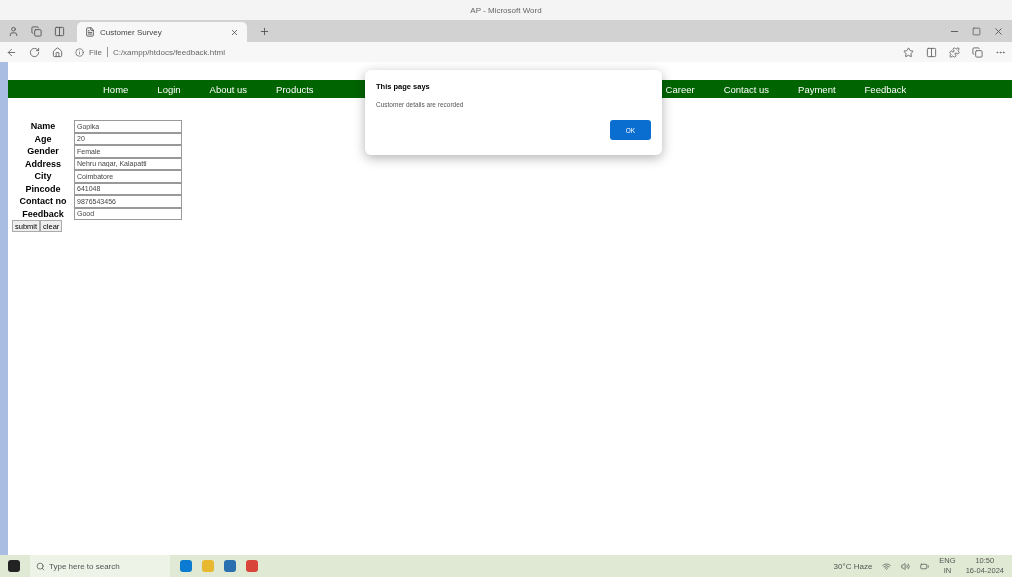 Image resolution: width=1012 pixels, height=577 pixels. Describe the element at coordinates (36, 31) in the screenshot. I see `tab-actions-icon` at that location.